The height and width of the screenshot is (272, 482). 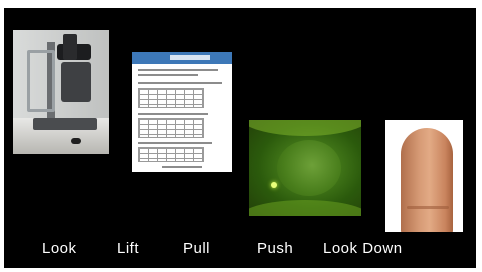 I want to click on questionnaire-document-image, so click(x=182, y=112).